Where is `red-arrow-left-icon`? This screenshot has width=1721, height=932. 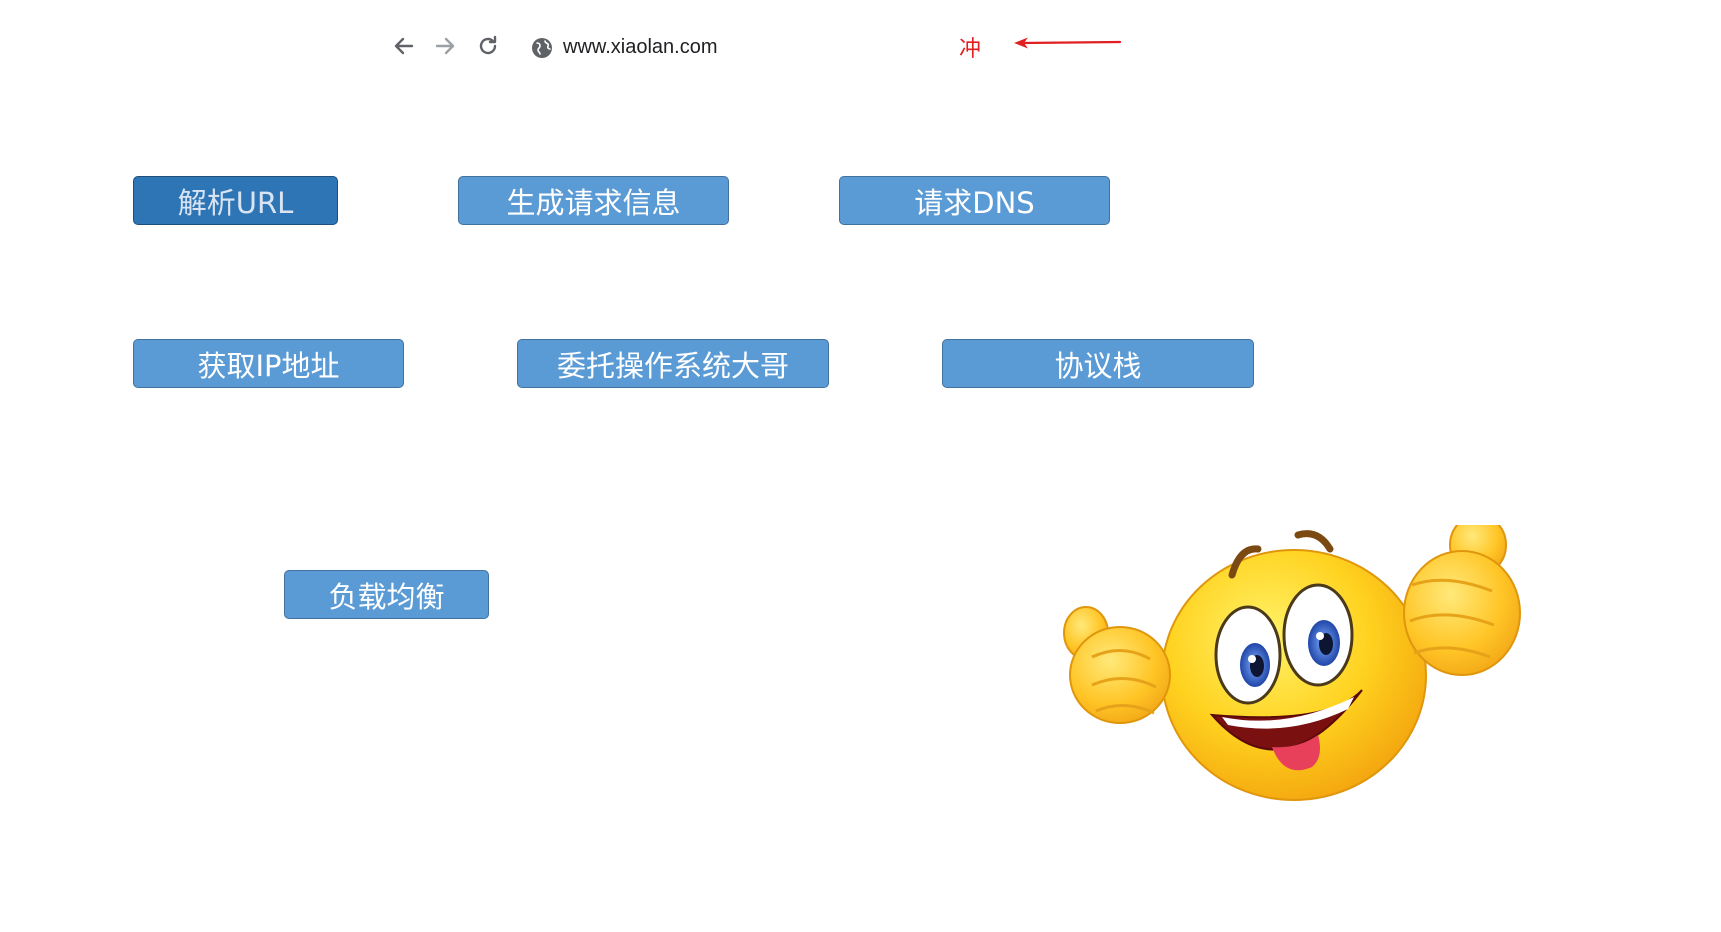 red-arrow-left-icon is located at coordinates (1068, 43).